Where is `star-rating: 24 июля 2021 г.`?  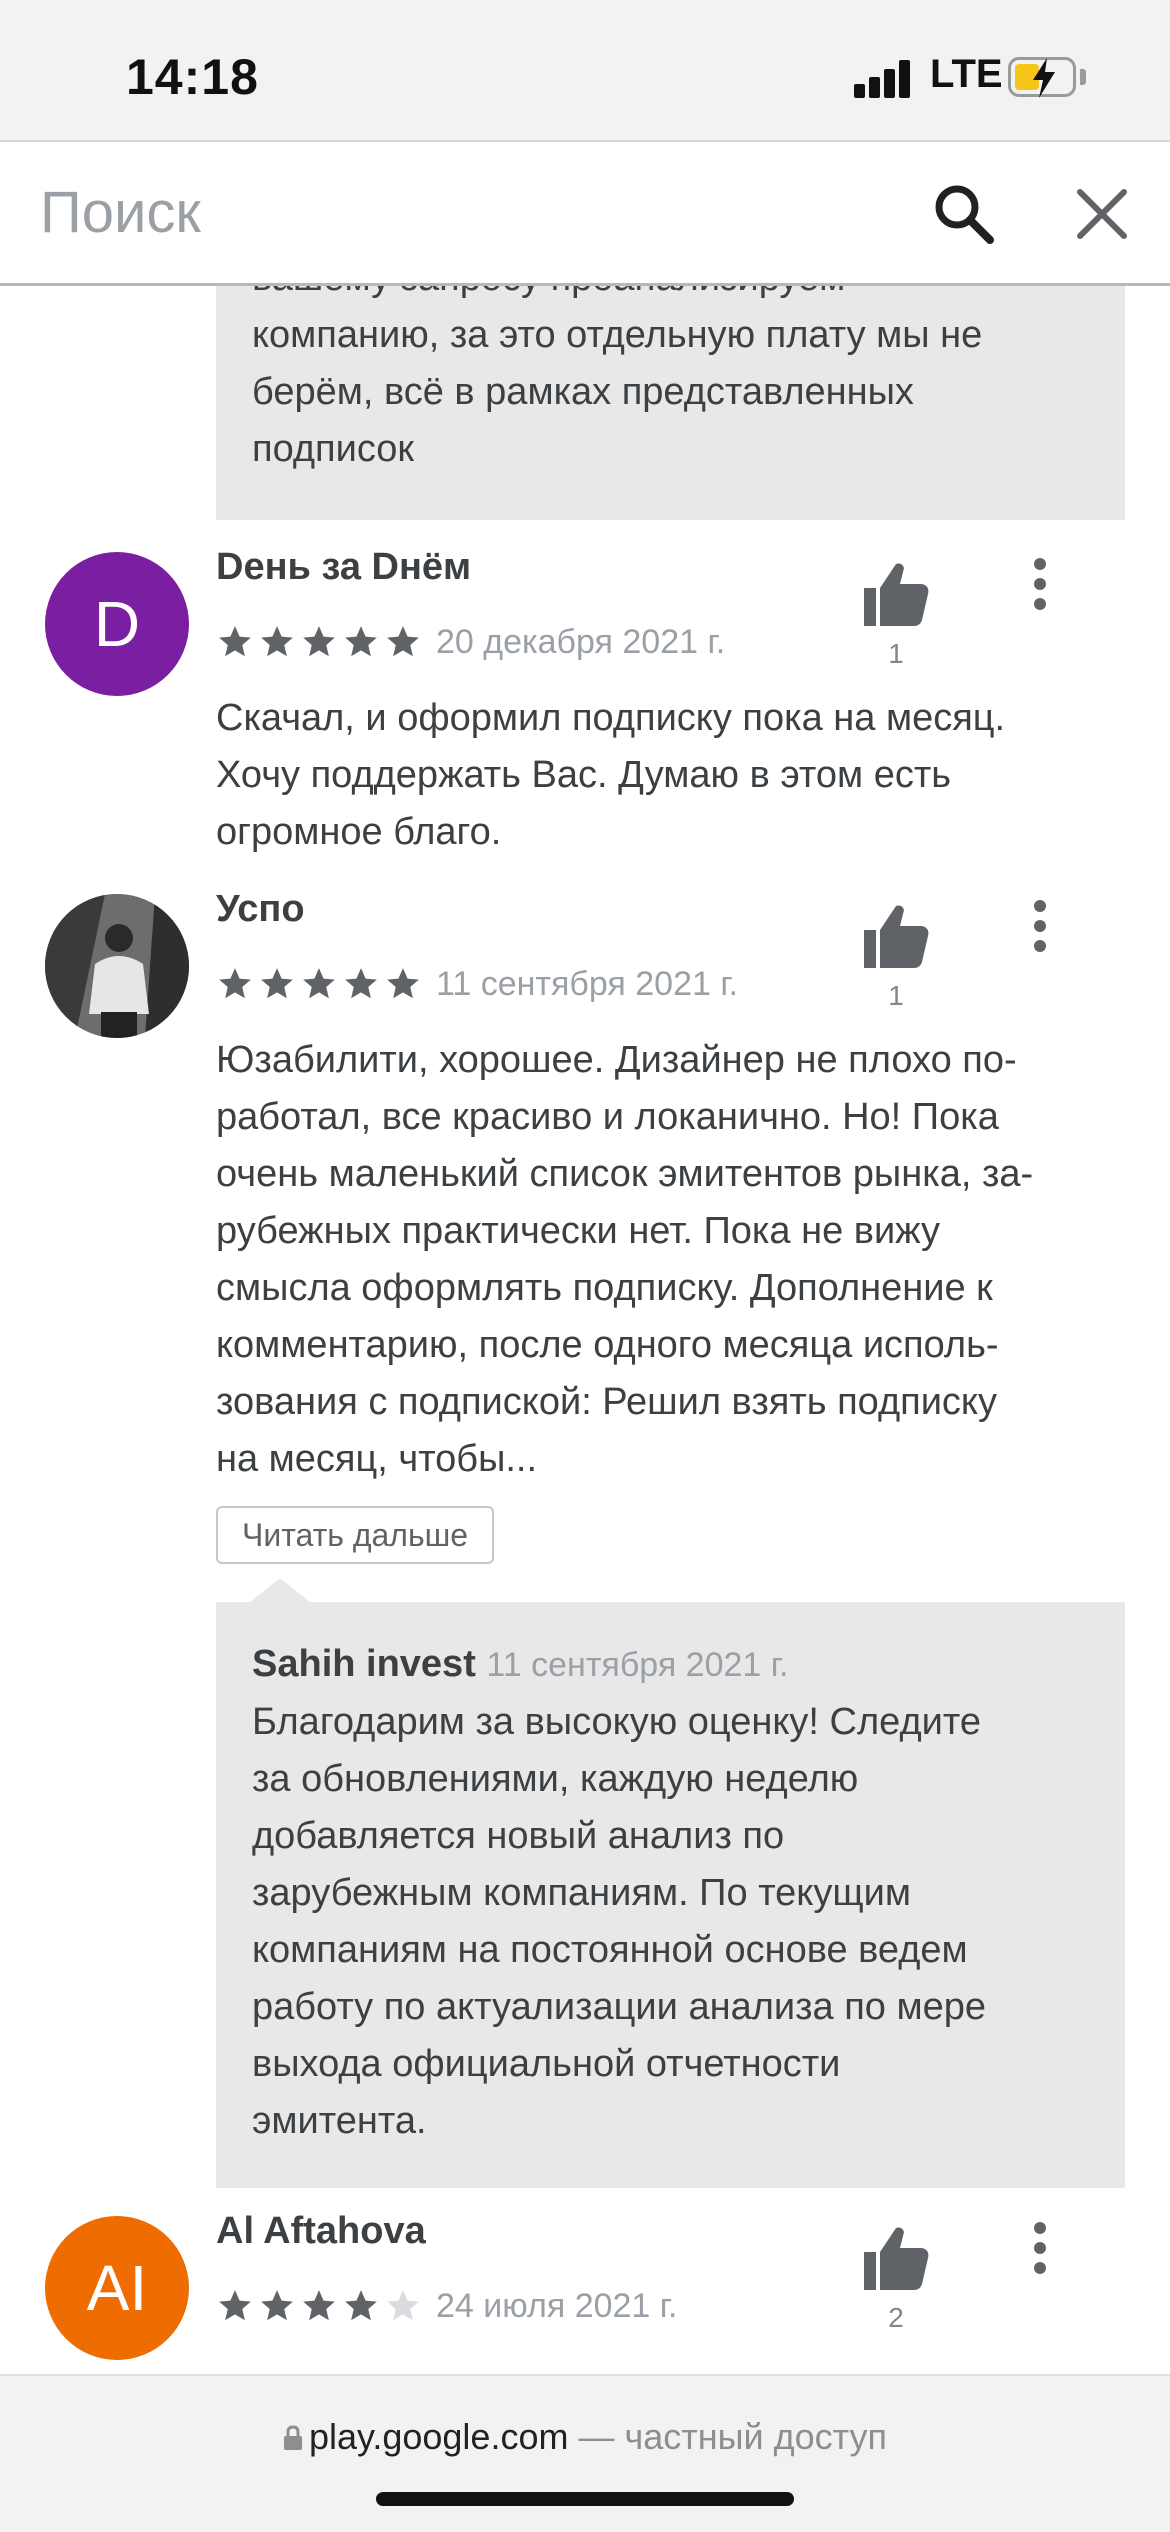 star-rating: 24 июля 2021 г. is located at coordinates (447, 2306).